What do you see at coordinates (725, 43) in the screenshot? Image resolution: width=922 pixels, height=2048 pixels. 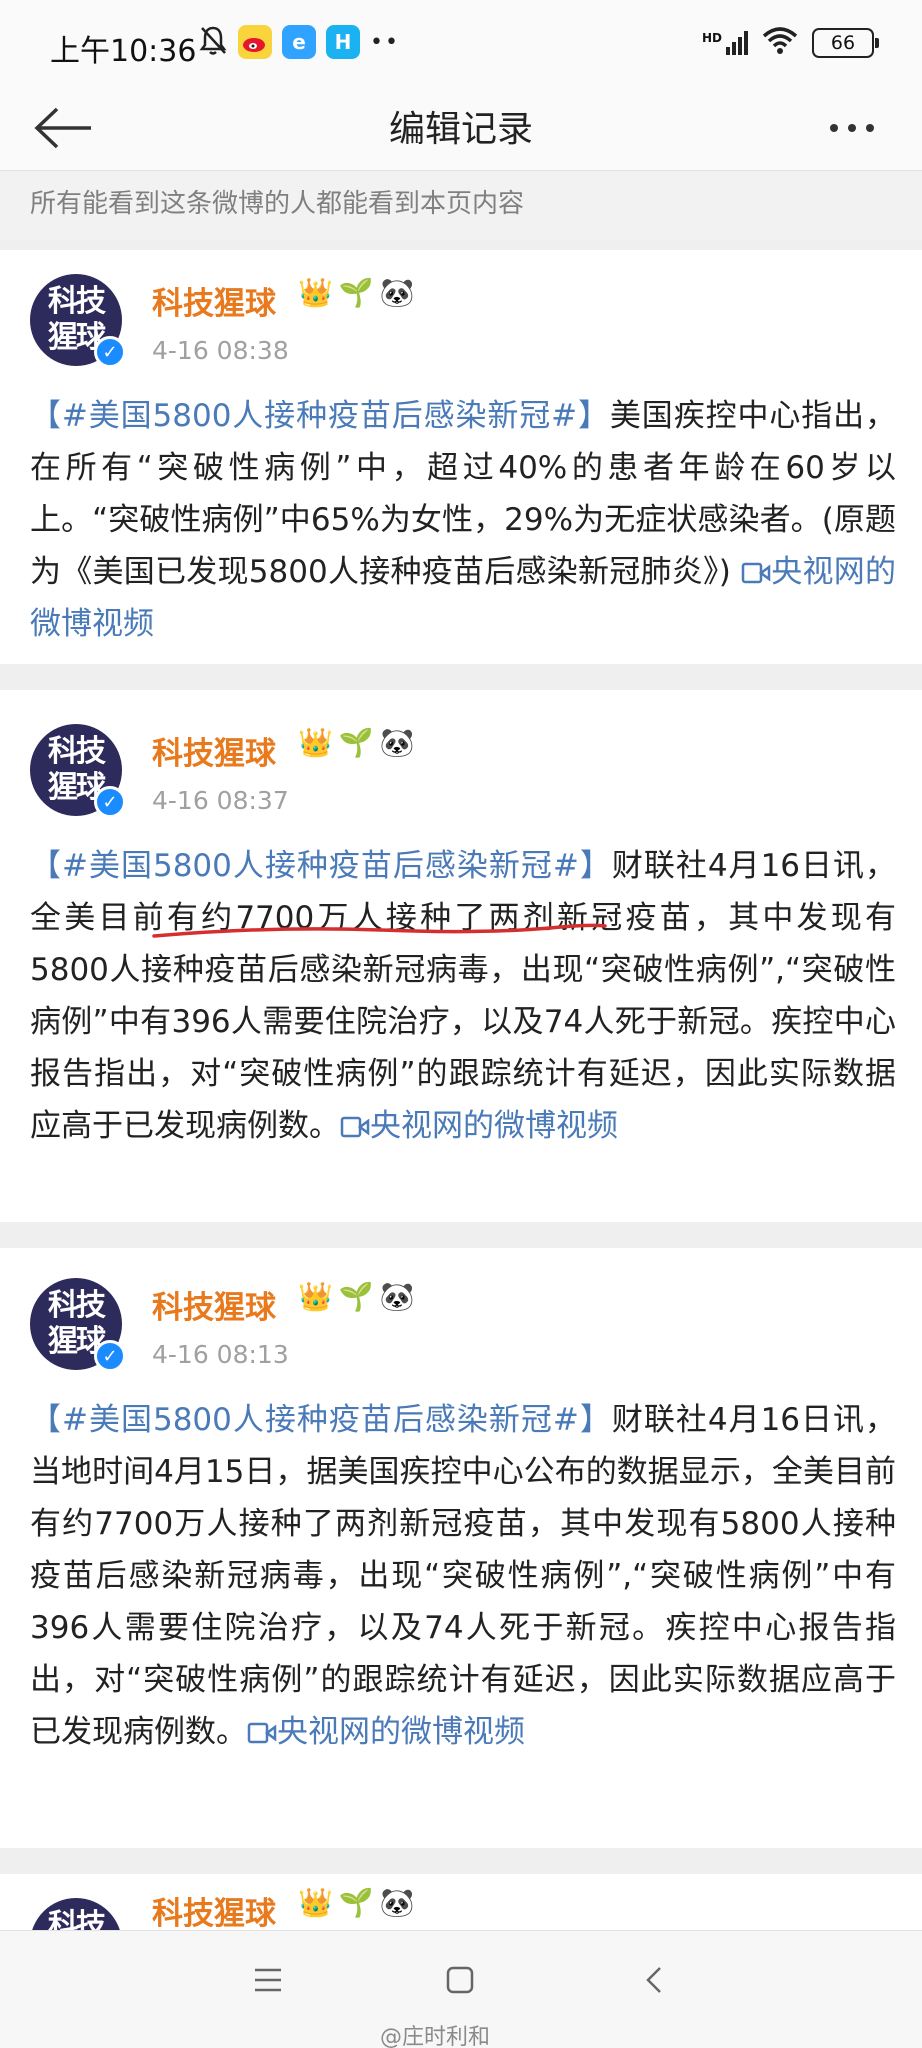 I see `signal-icon: HD` at bounding box center [725, 43].